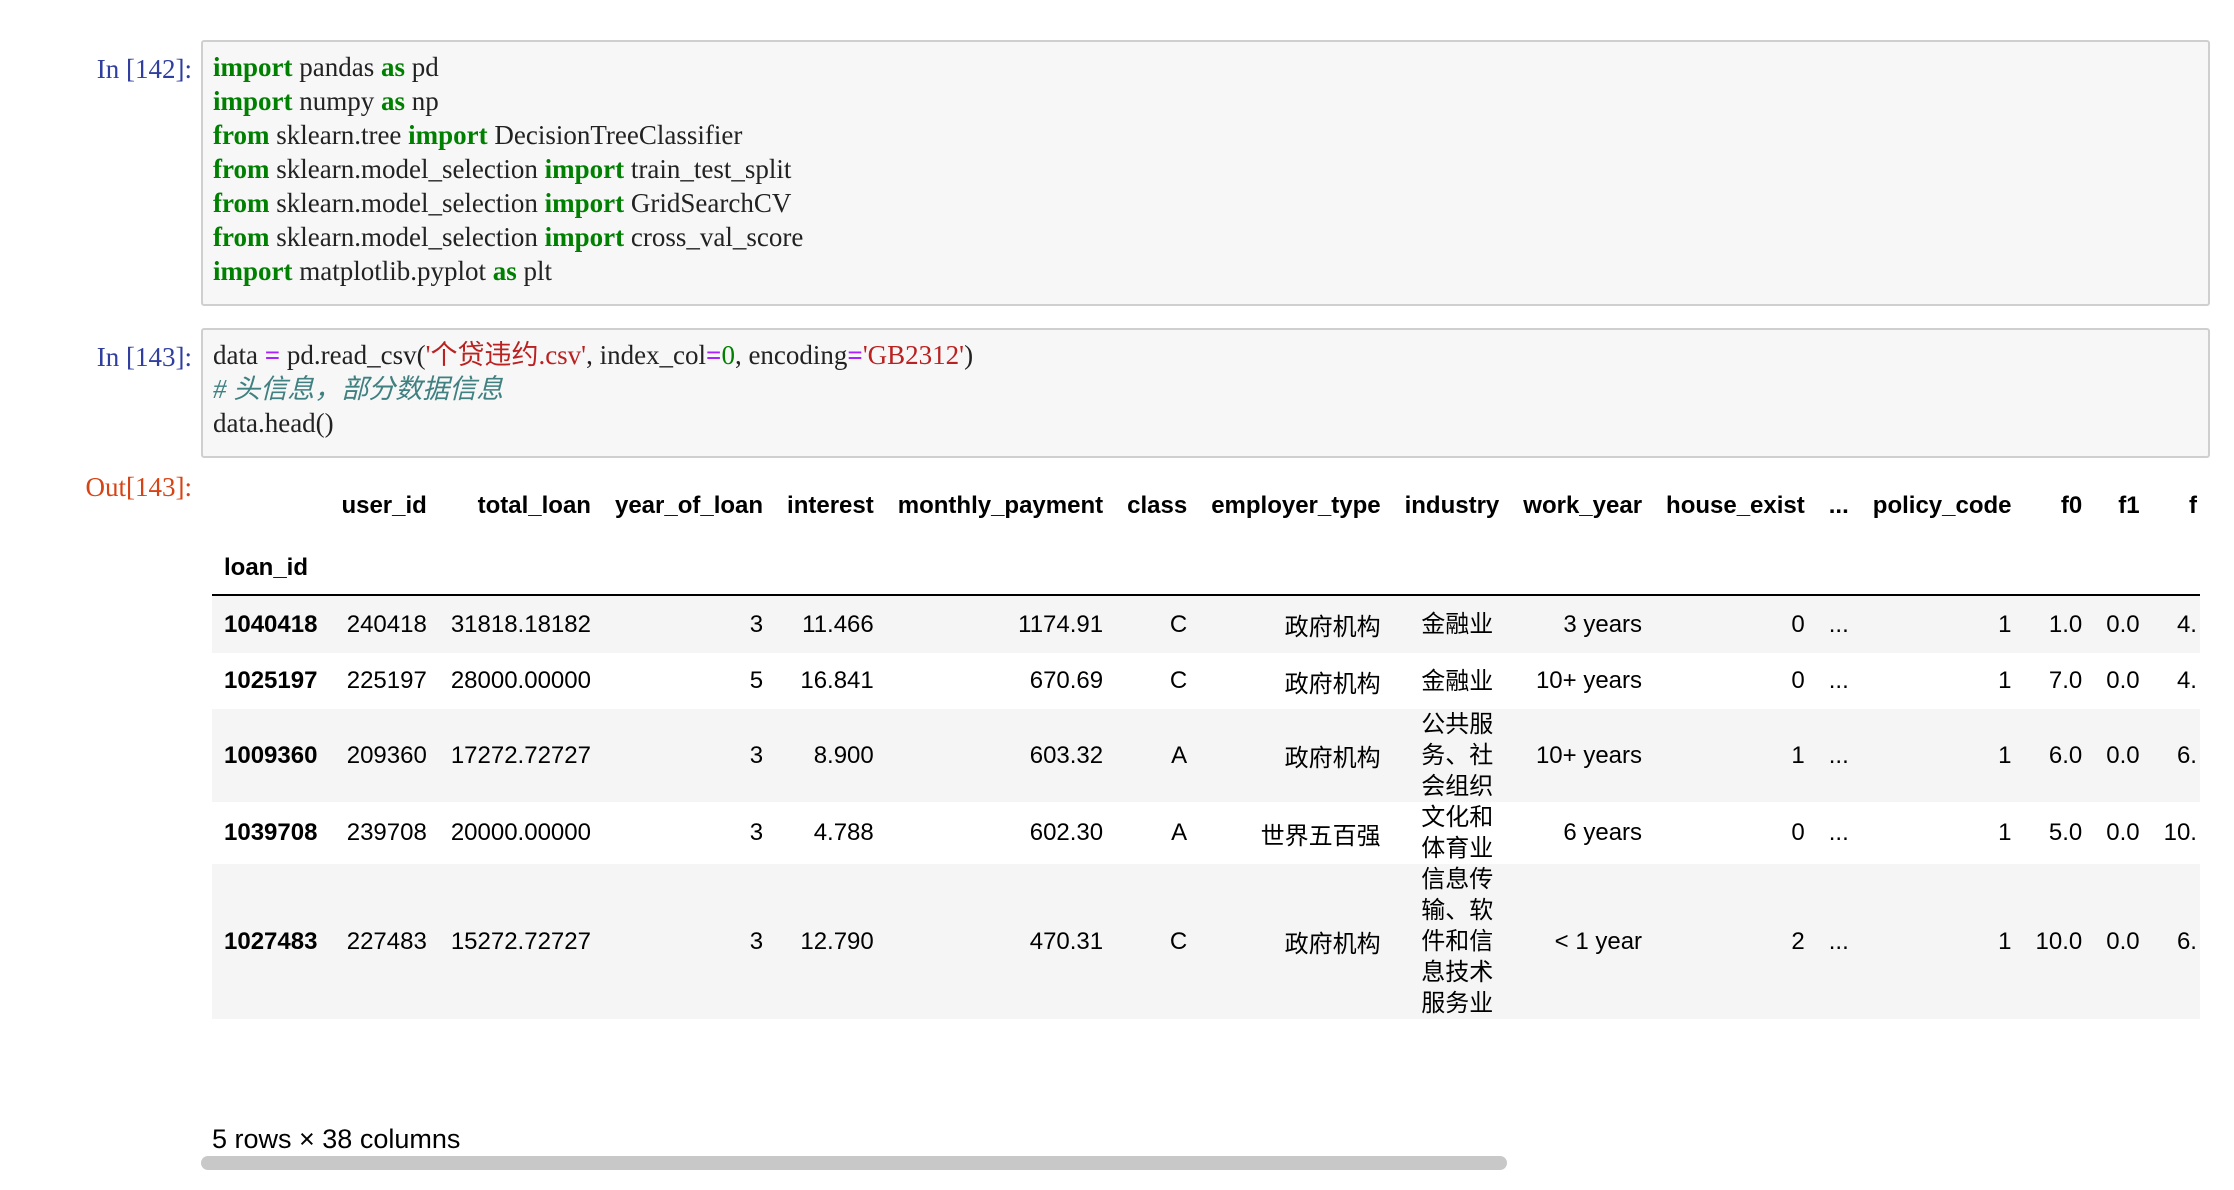 This screenshot has height=1190, width=2234. Describe the element at coordinates (386, 832) in the screenshot. I see `table-cell: 239708` at that location.